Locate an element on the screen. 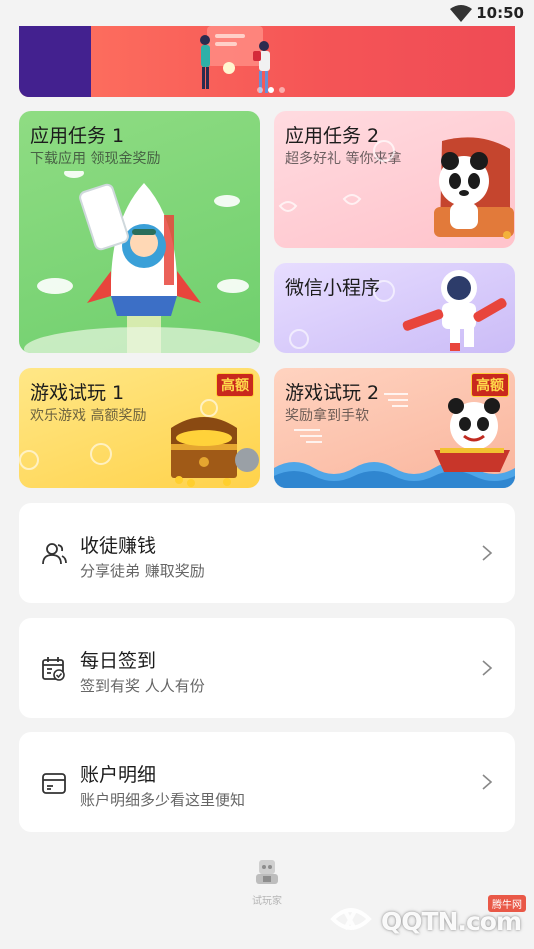 The image size is (534, 949). banner-dot-active is located at coordinates (271, 90).